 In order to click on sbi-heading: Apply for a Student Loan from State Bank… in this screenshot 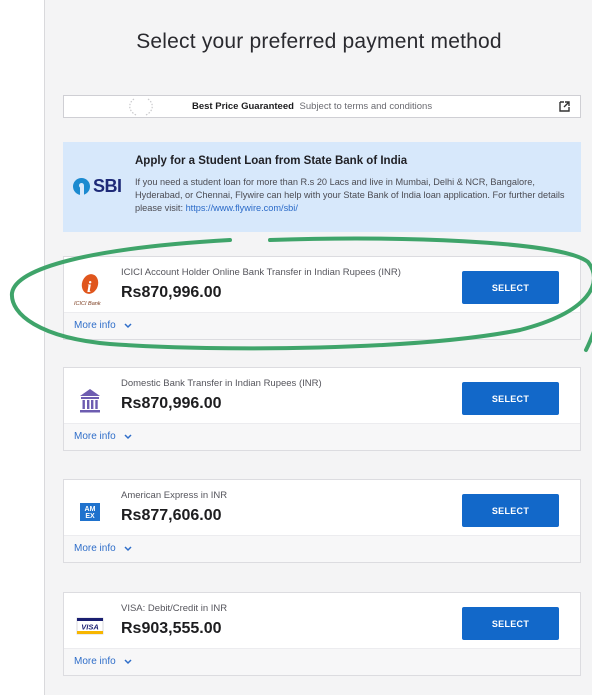, I will do `click(271, 161)`.